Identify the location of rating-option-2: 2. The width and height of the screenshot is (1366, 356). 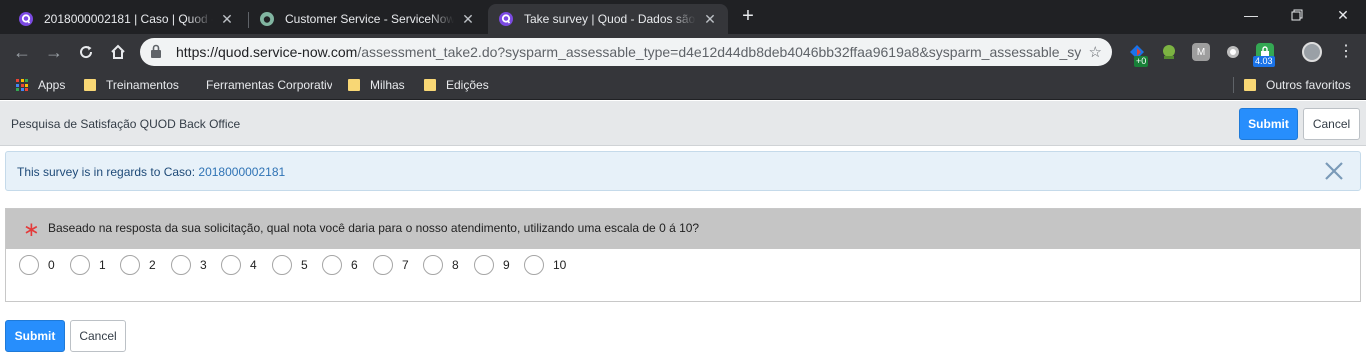
(138, 265).